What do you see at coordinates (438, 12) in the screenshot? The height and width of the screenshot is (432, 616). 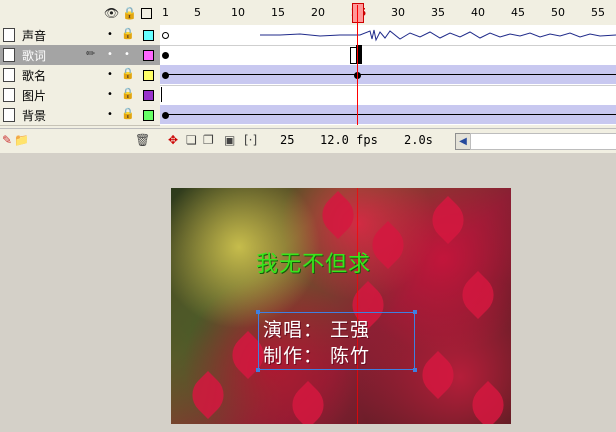 I see `ruler-number: 35` at bounding box center [438, 12].